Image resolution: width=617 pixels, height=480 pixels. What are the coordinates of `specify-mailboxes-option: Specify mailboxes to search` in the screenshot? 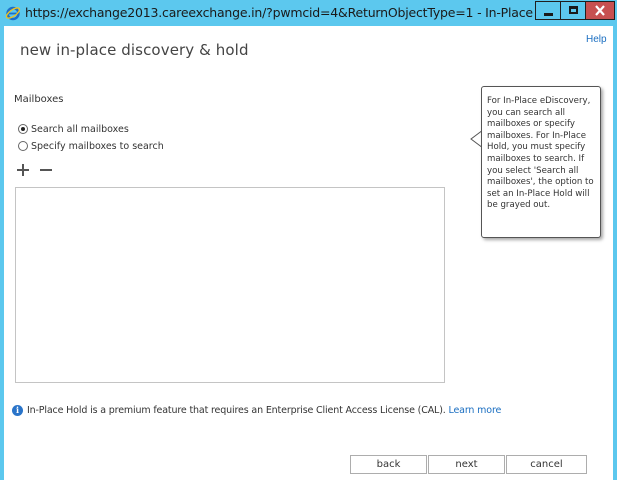 It's located at (91, 146).